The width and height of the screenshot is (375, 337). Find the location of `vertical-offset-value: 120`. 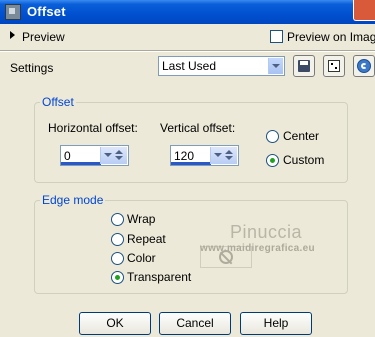

vertical-offset-value: 120 is located at coordinates (184, 156).